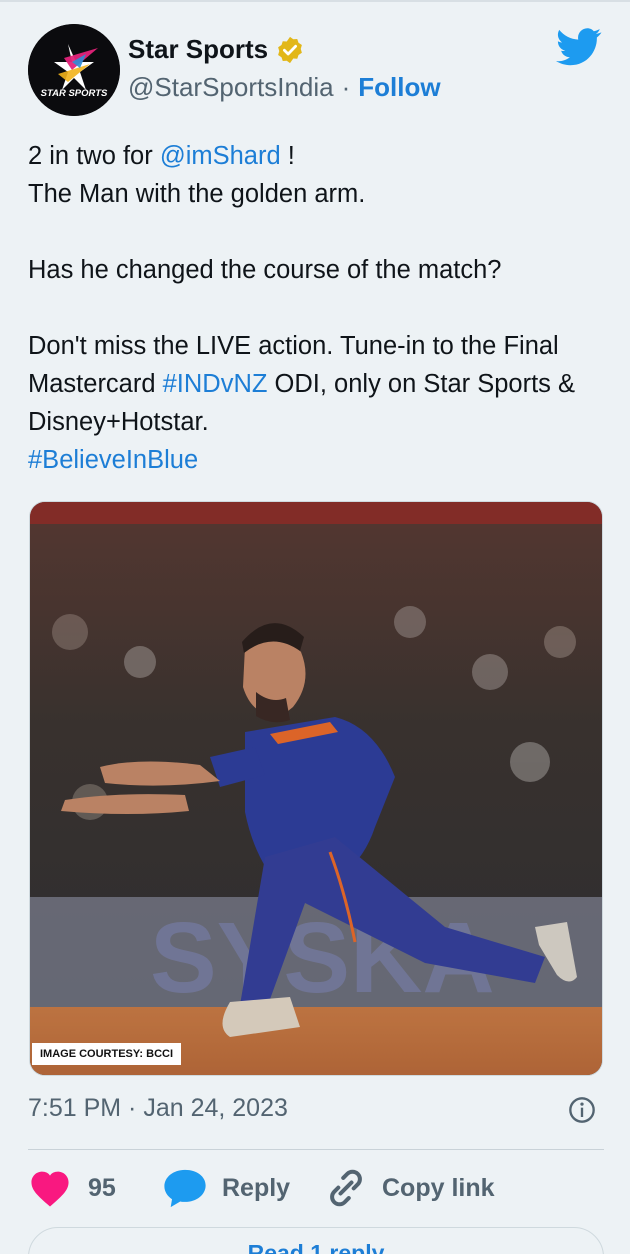 The width and height of the screenshot is (630, 1254). I want to click on name-row: Star Sports, so click(216, 49).